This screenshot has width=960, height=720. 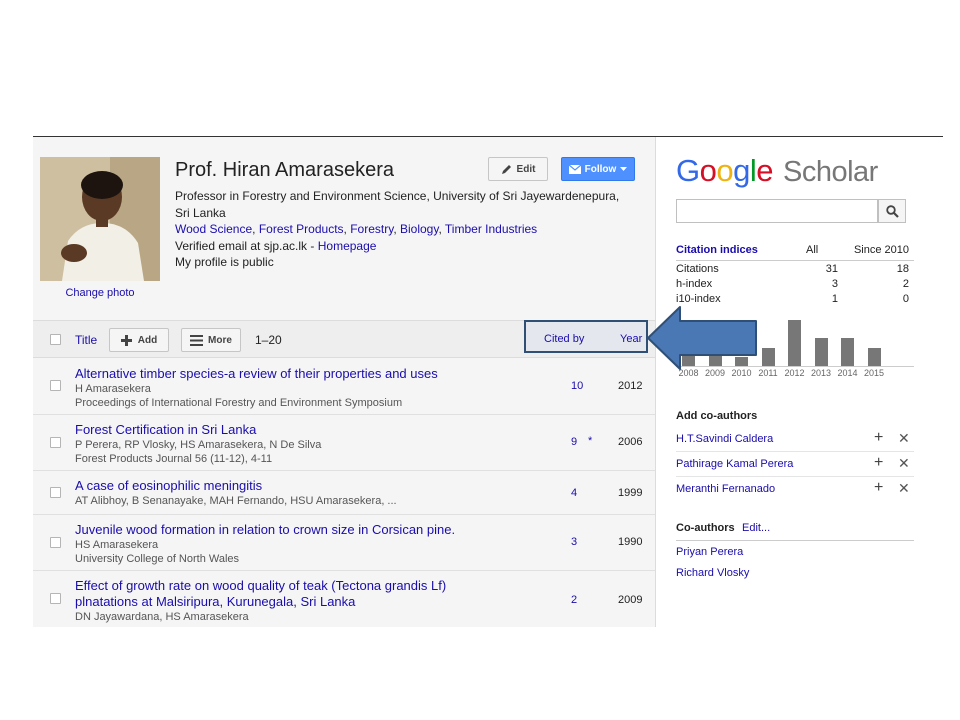 I want to click on add-button-label: Add, so click(x=147, y=340).